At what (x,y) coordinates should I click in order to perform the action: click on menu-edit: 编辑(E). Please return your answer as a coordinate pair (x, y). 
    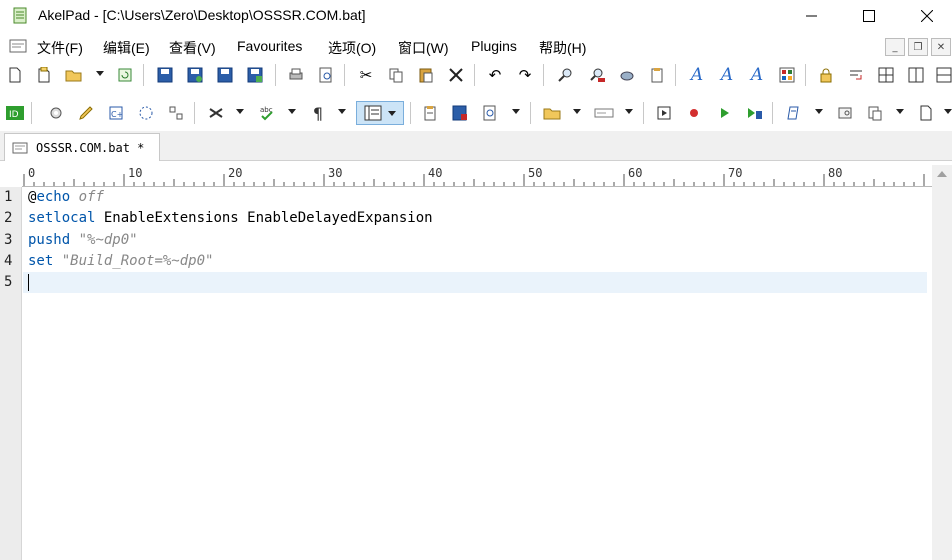
    Looking at the image, I should click on (126, 48).